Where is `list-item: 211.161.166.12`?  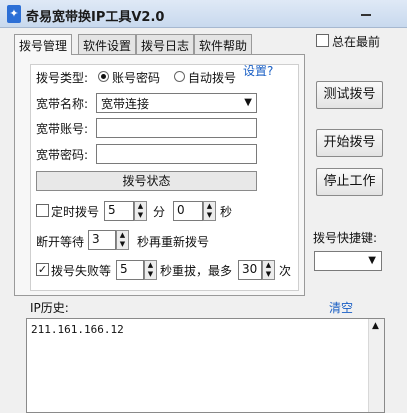
list-item: 211.161.166.12 is located at coordinates (77, 329).